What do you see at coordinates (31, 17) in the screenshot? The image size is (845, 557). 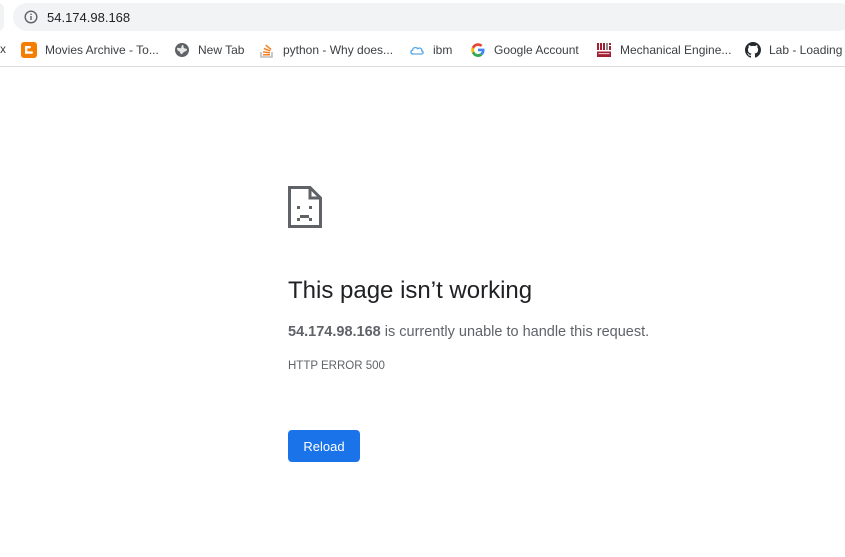 I see `info-circle-icon` at bounding box center [31, 17].